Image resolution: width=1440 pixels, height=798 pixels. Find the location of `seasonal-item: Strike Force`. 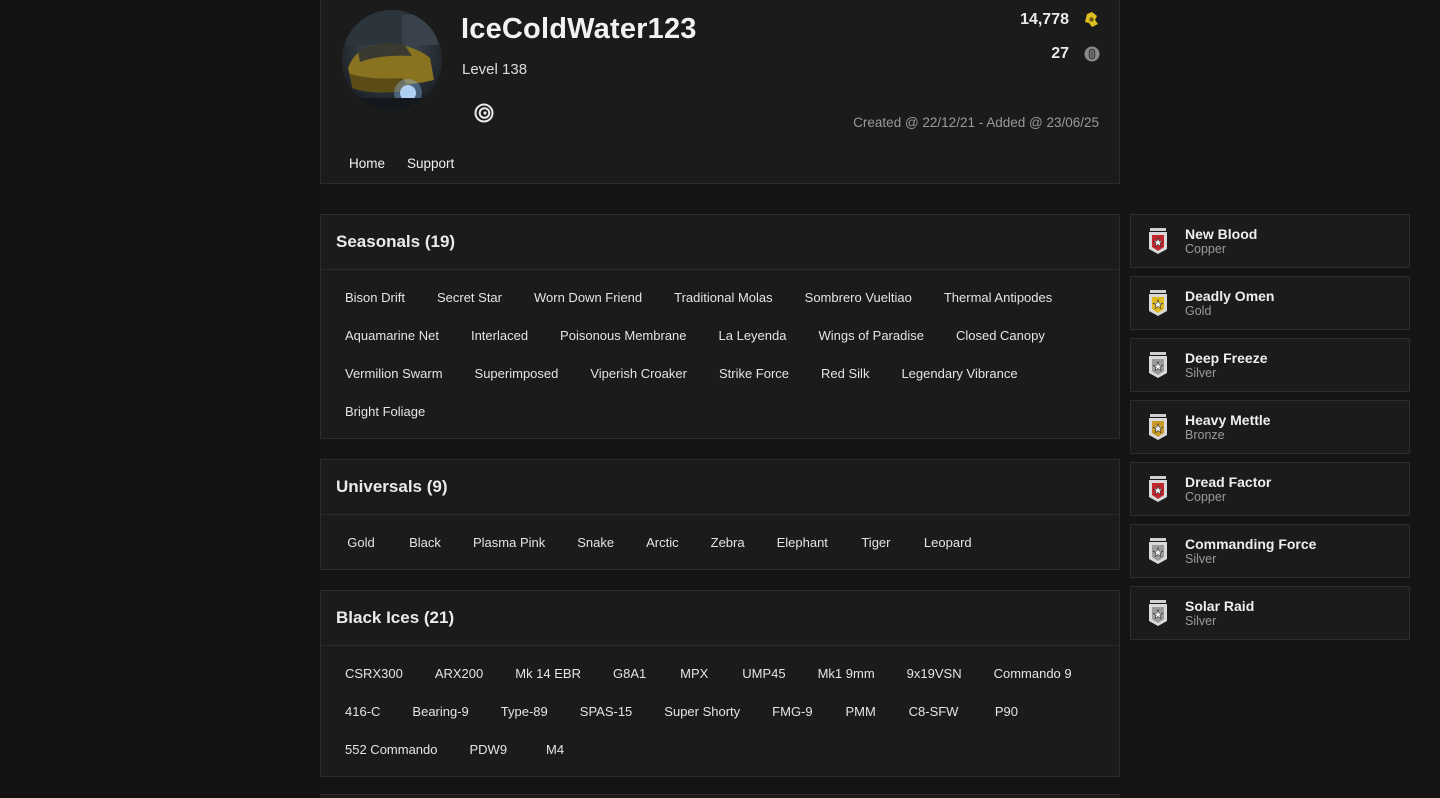

seasonal-item: Strike Force is located at coordinates (754, 373).